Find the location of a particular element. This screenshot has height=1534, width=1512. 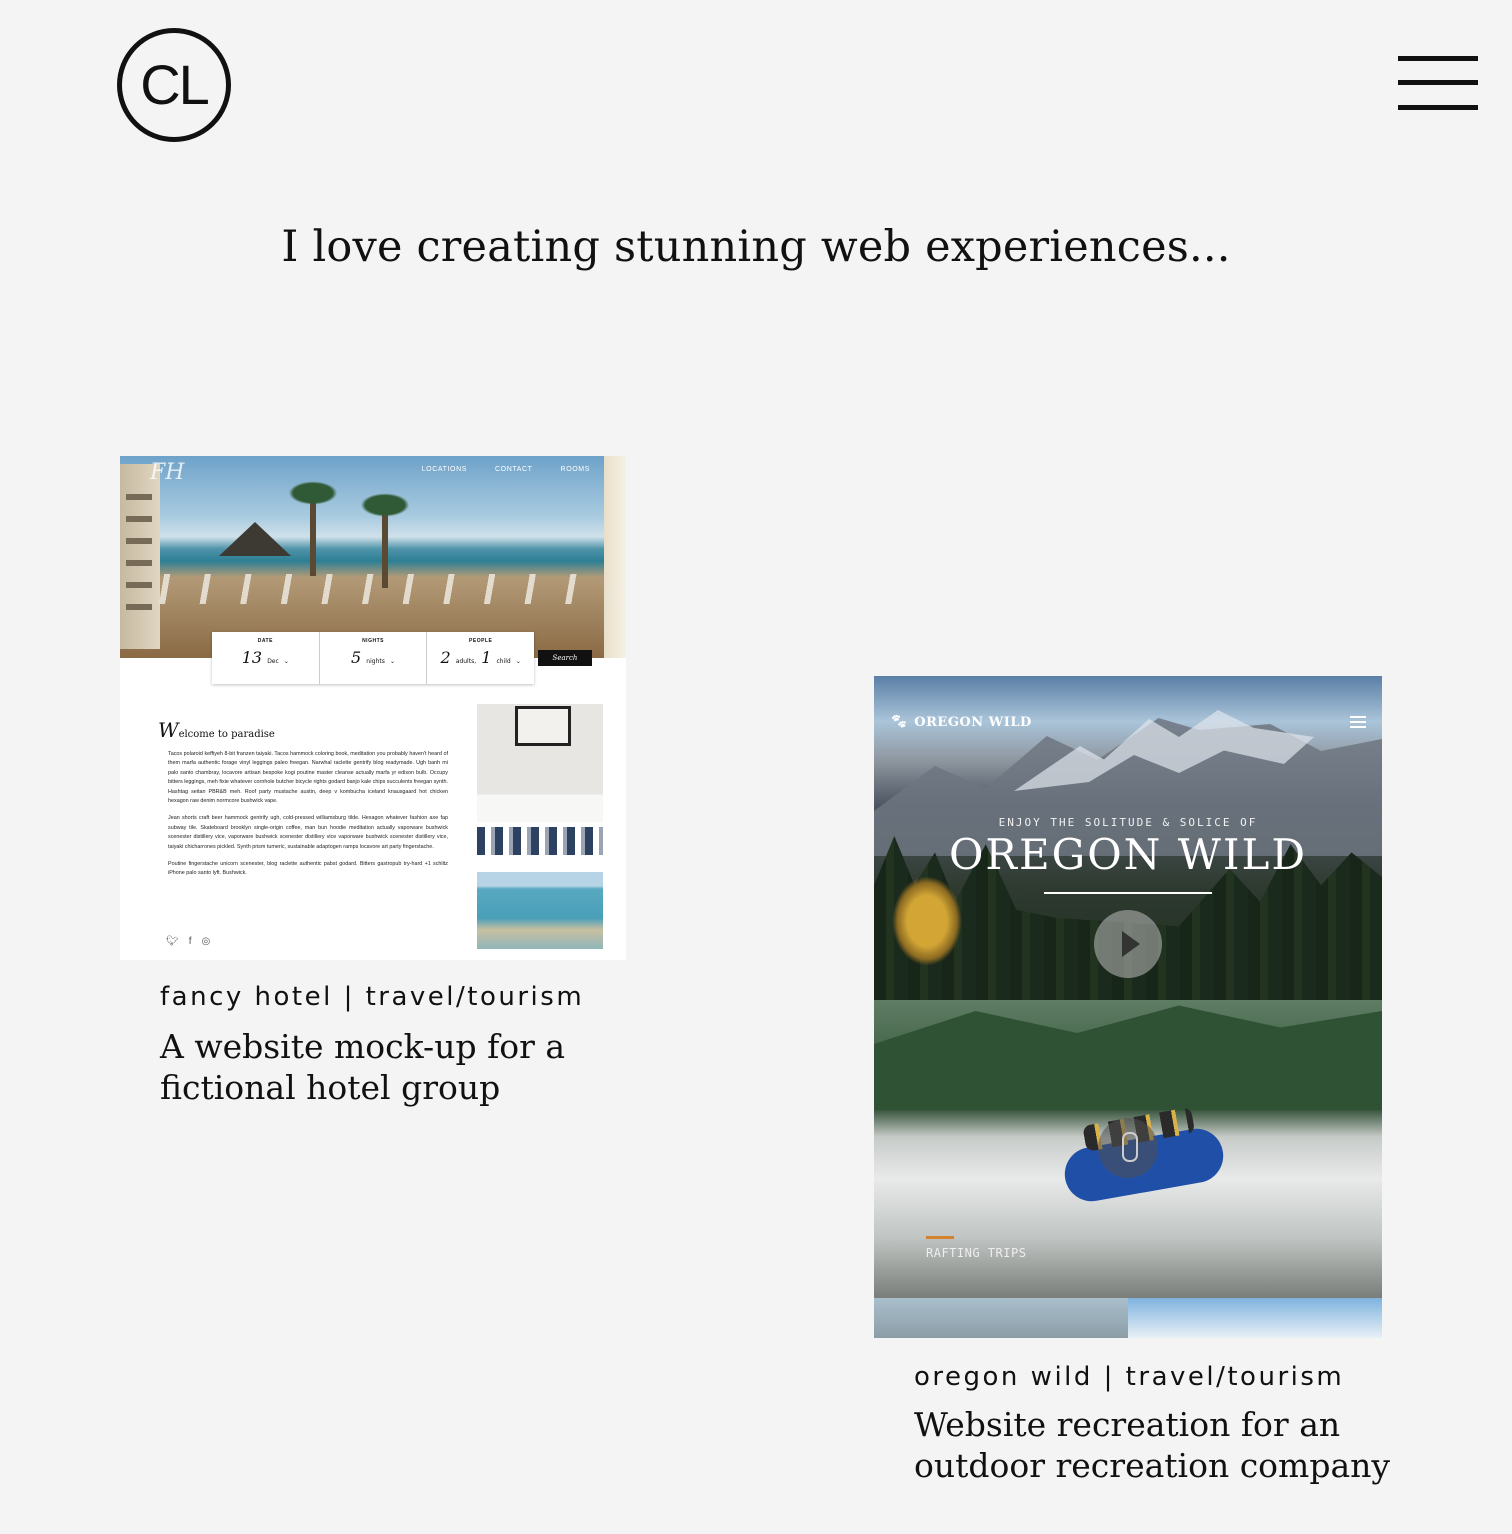

hotel-nav-item: LOCATIONS is located at coordinates (444, 469).